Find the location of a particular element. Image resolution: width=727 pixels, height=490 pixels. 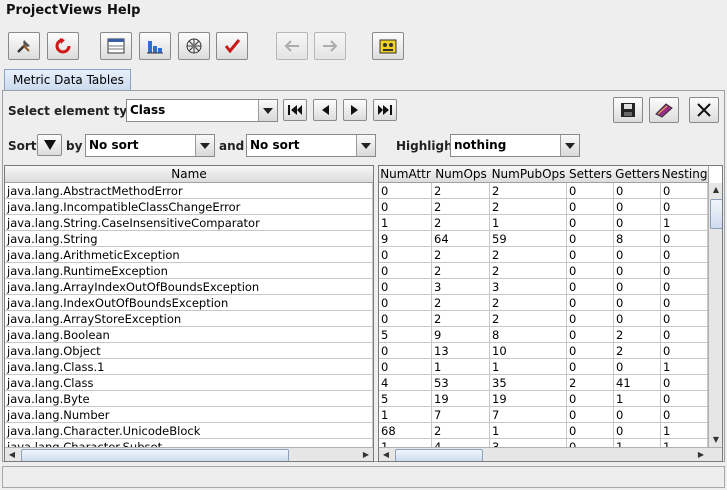

table-row: java.lang.Class is located at coordinates (189, 383).